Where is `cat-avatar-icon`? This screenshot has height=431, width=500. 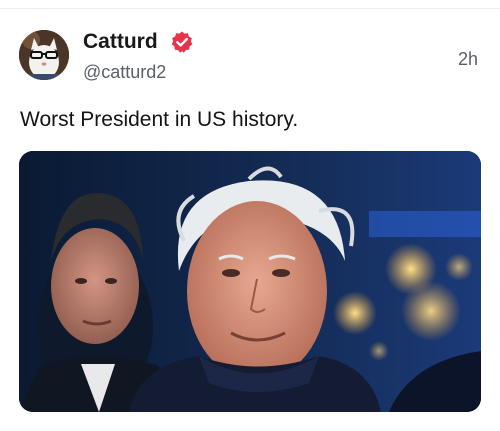
cat-avatar-icon is located at coordinates (44, 55).